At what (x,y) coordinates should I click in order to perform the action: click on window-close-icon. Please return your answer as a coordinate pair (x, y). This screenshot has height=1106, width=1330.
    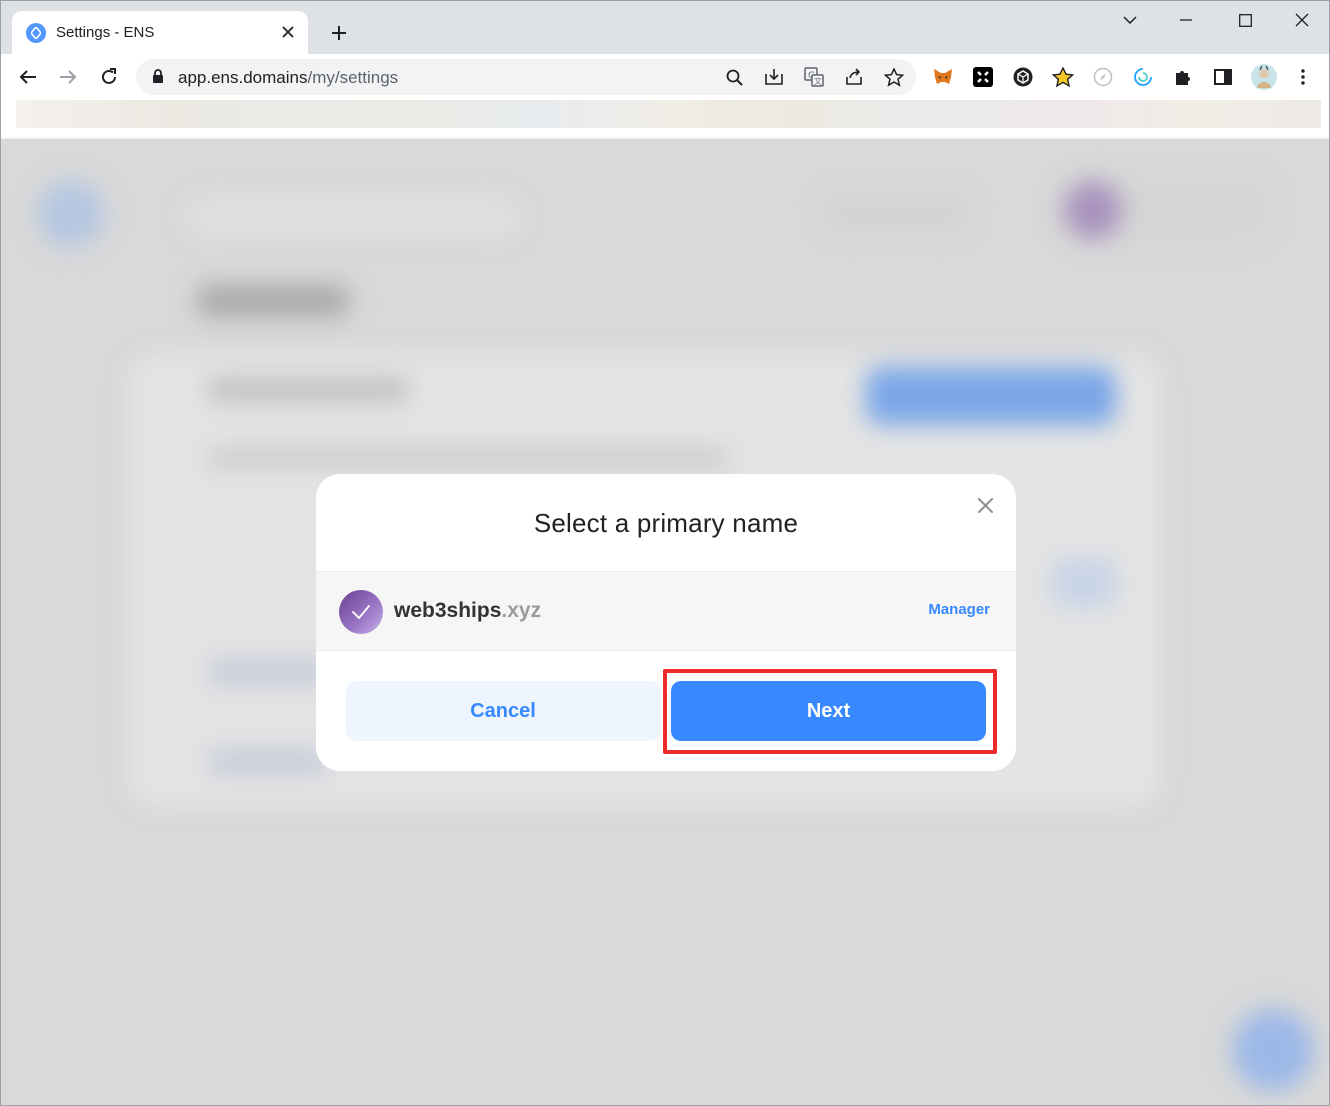
    Looking at the image, I should click on (1302, 20).